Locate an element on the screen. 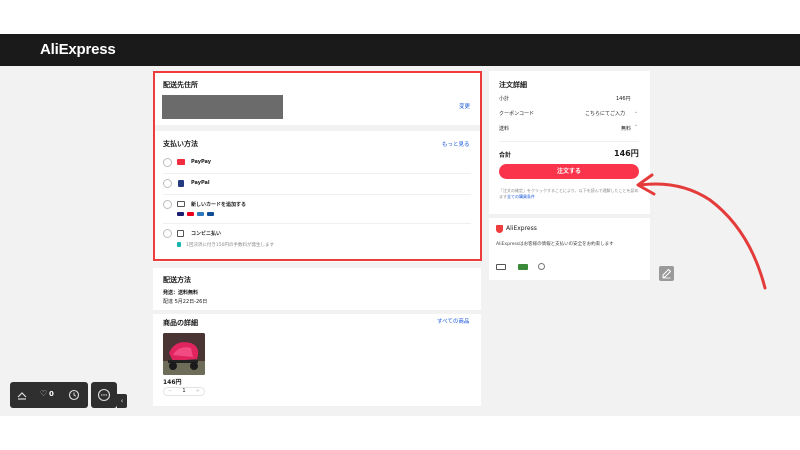  trust-statement: AliExpressはお客様の情報と支払いの安全をお約束します is located at coordinates (555, 244).